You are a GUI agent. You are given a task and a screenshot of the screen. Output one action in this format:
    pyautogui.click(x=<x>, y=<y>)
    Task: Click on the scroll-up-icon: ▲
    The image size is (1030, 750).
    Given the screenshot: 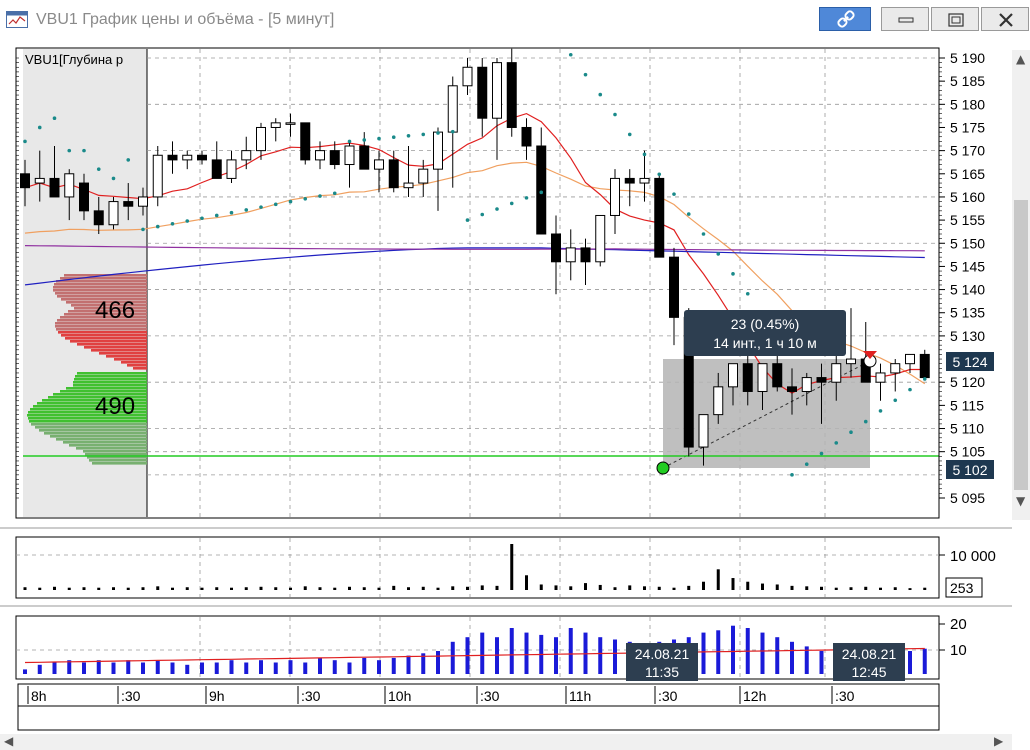 What is the action you would take?
    pyautogui.click(x=1020, y=59)
    